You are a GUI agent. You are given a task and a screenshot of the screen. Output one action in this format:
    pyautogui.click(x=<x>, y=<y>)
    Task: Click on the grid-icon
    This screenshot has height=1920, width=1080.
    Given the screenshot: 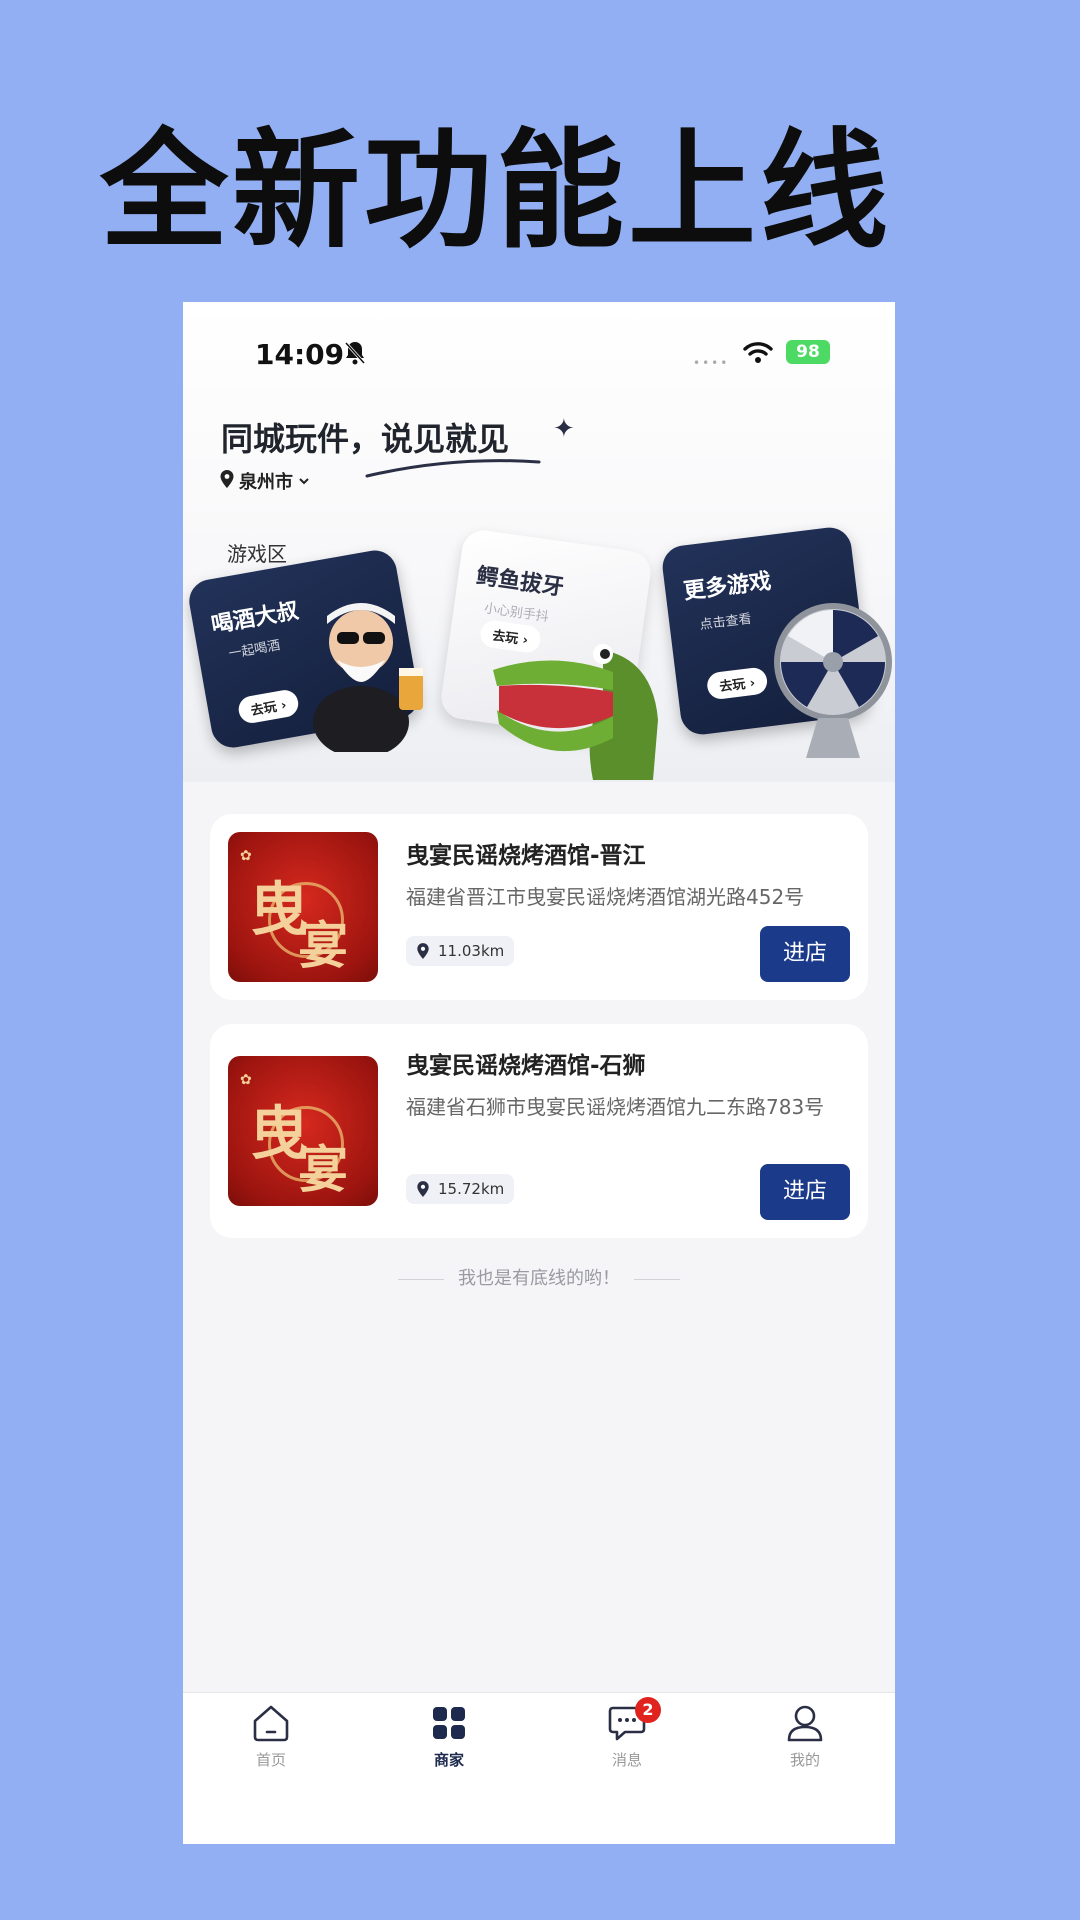 What is the action you would take?
    pyautogui.click(x=449, y=1723)
    